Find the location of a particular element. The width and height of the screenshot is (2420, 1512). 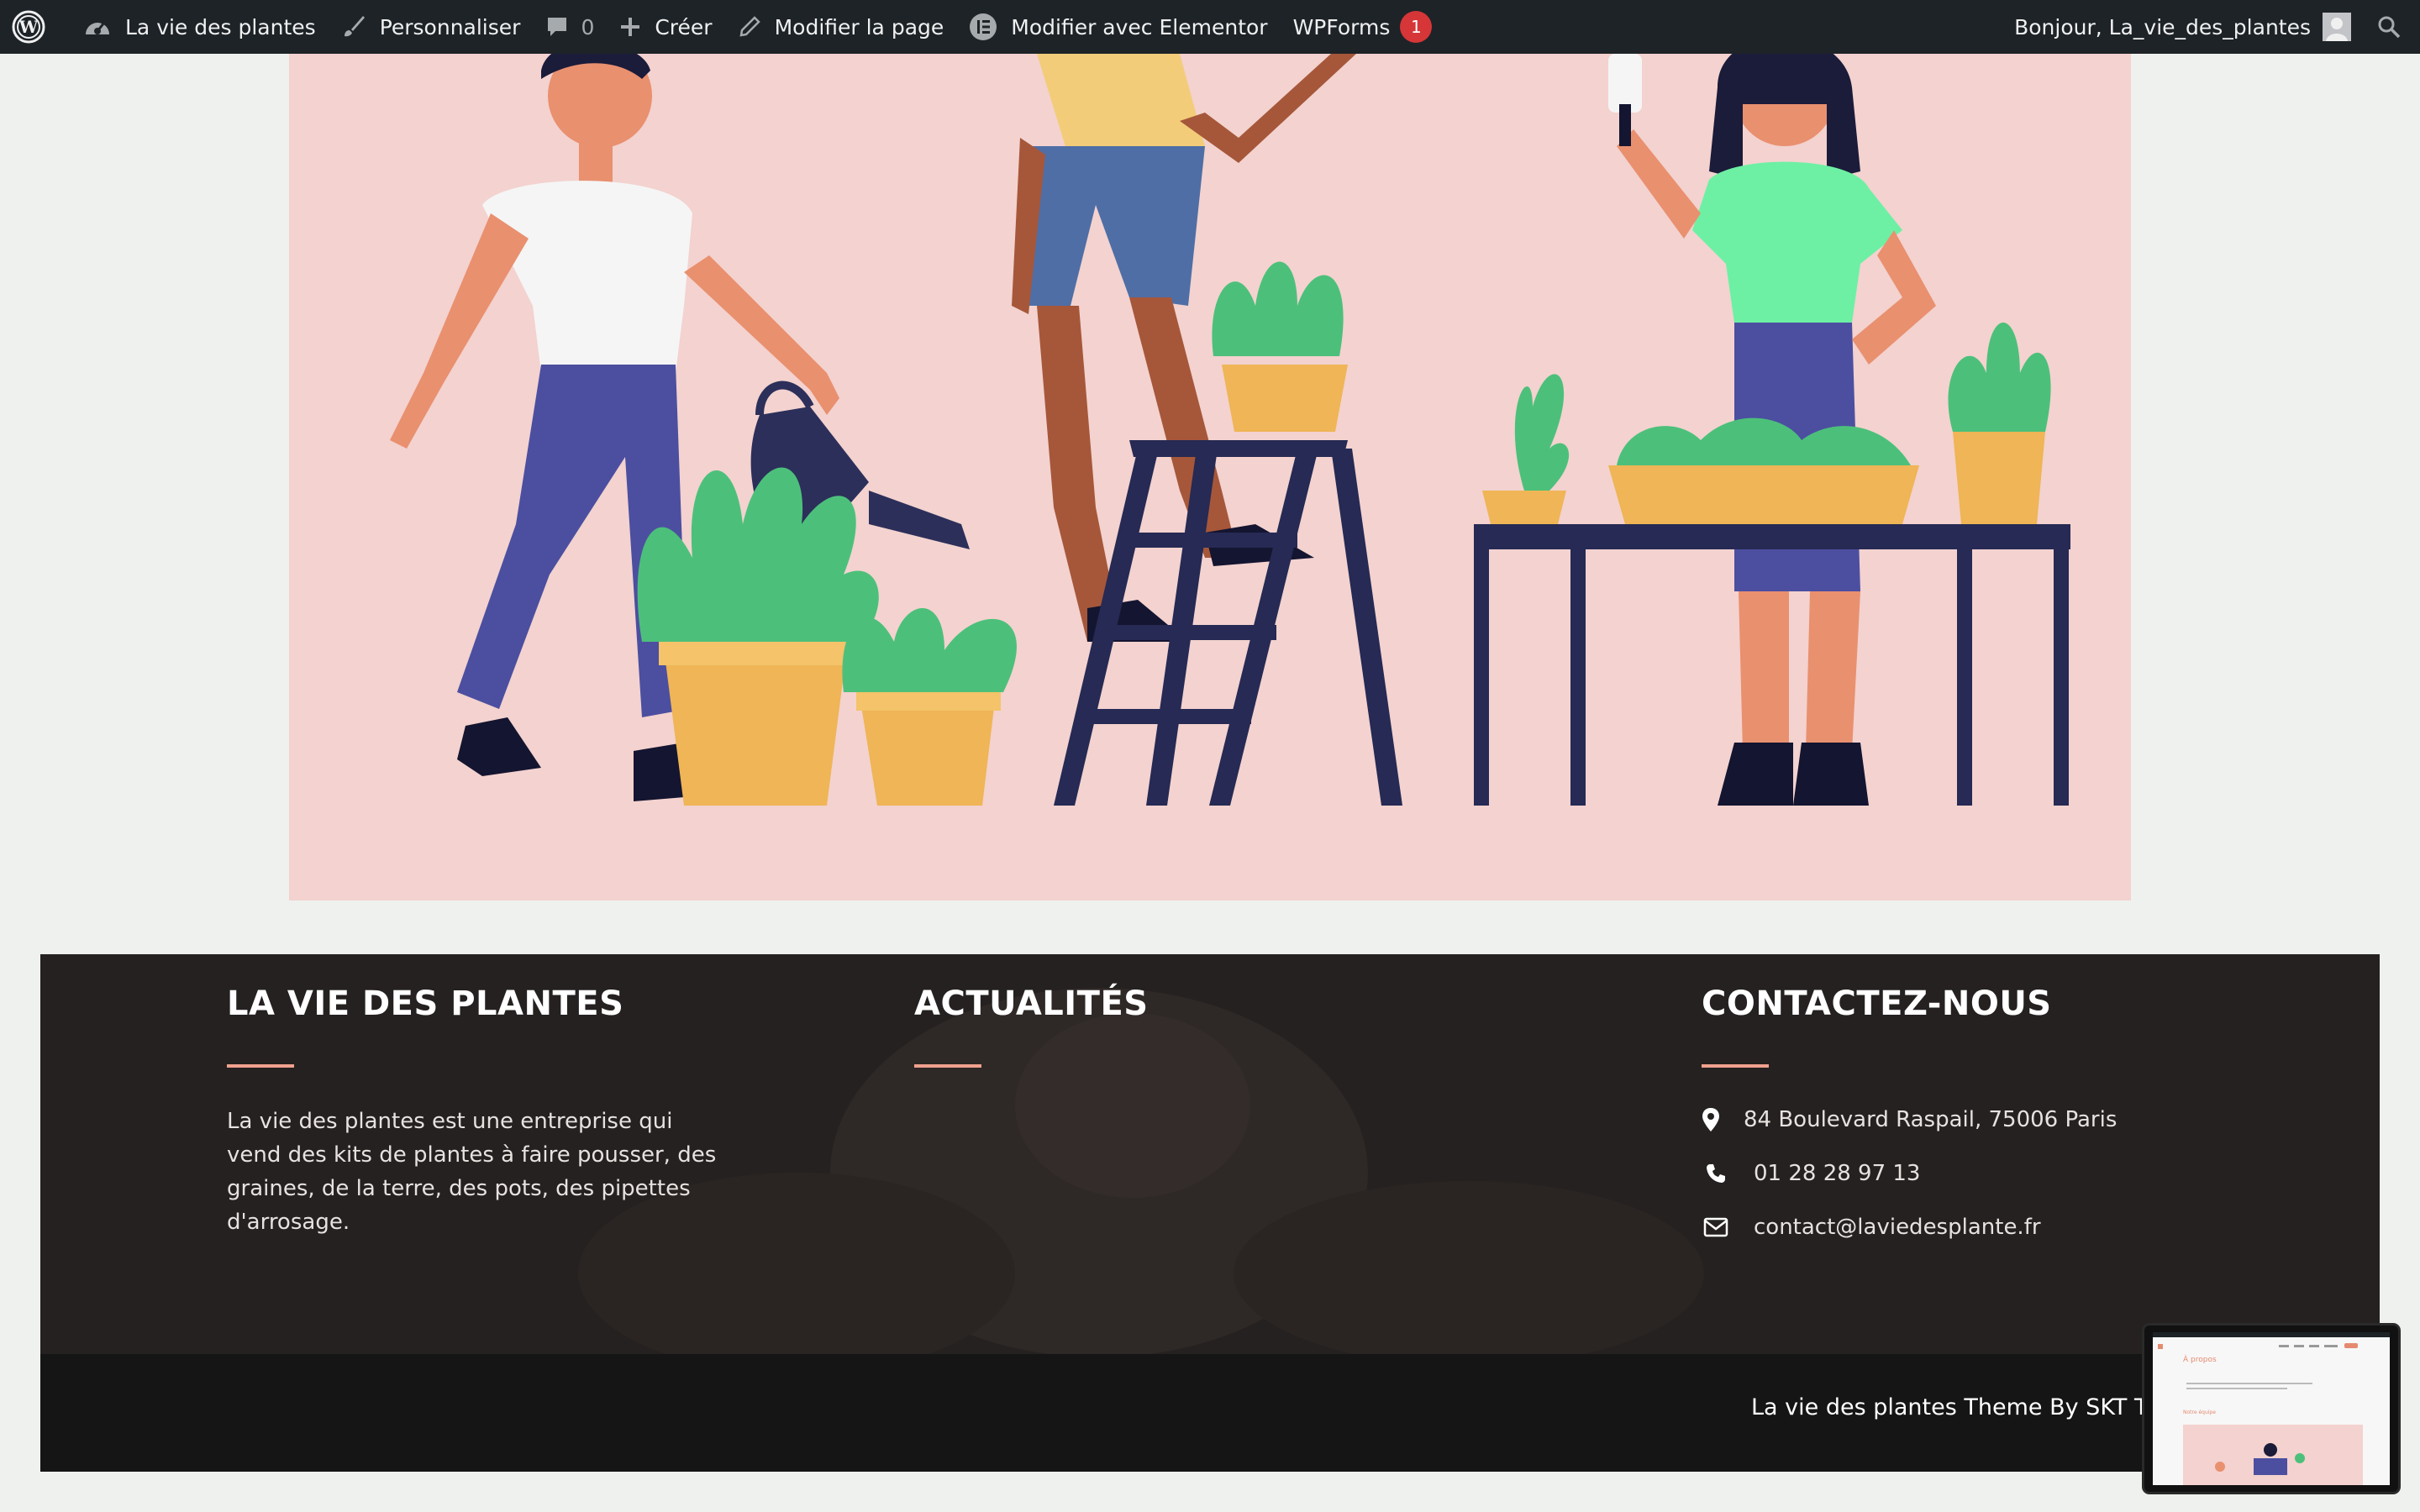

contact-email-row: contact@laviedesplante.fr is located at coordinates (1910, 1227).